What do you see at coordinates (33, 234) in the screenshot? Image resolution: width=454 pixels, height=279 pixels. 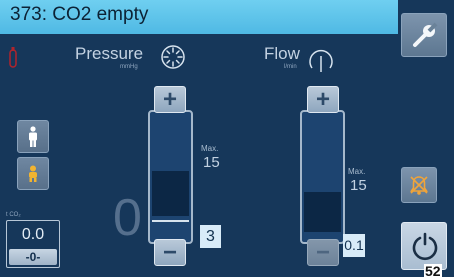 I see `tco2-value: 0.0` at bounding box center [33, 234].